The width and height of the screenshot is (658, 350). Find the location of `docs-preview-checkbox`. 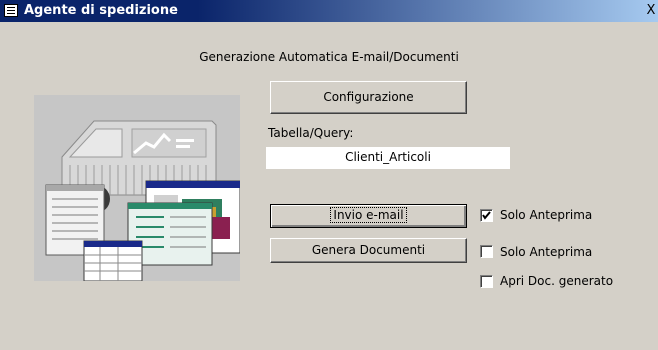

docs-preview-checkbox is located at coordinates (486, 251).